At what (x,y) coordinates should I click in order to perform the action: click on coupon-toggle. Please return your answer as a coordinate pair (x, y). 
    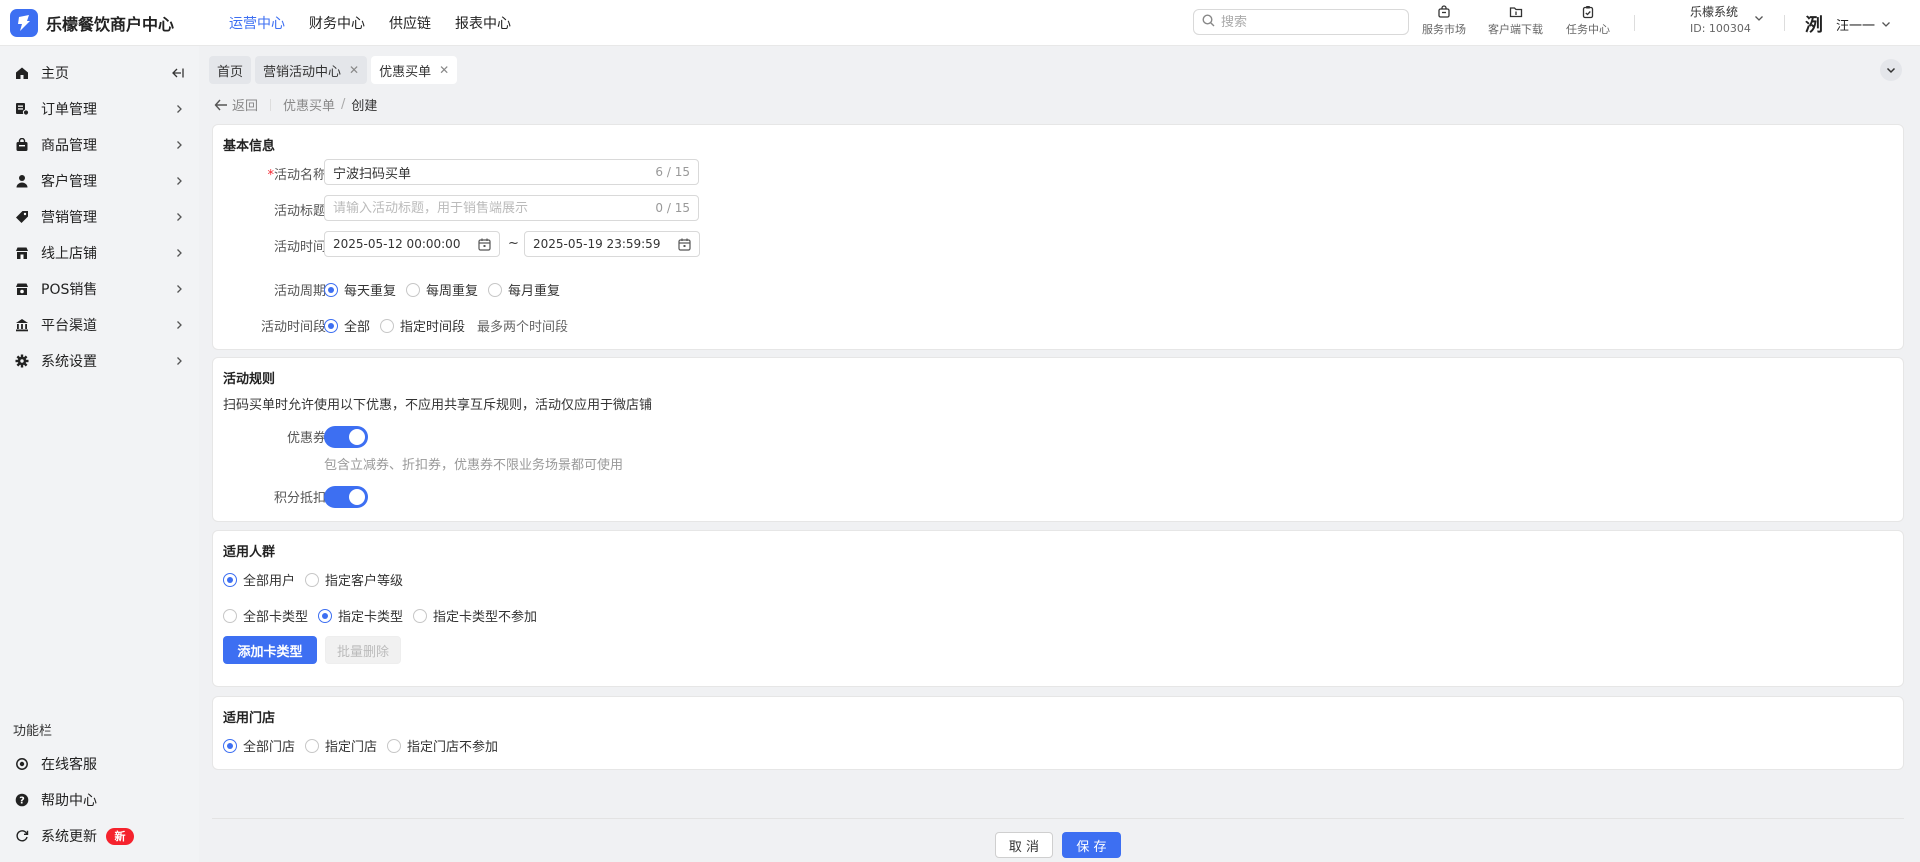
    Looking at the image, I should click on (346, 437).